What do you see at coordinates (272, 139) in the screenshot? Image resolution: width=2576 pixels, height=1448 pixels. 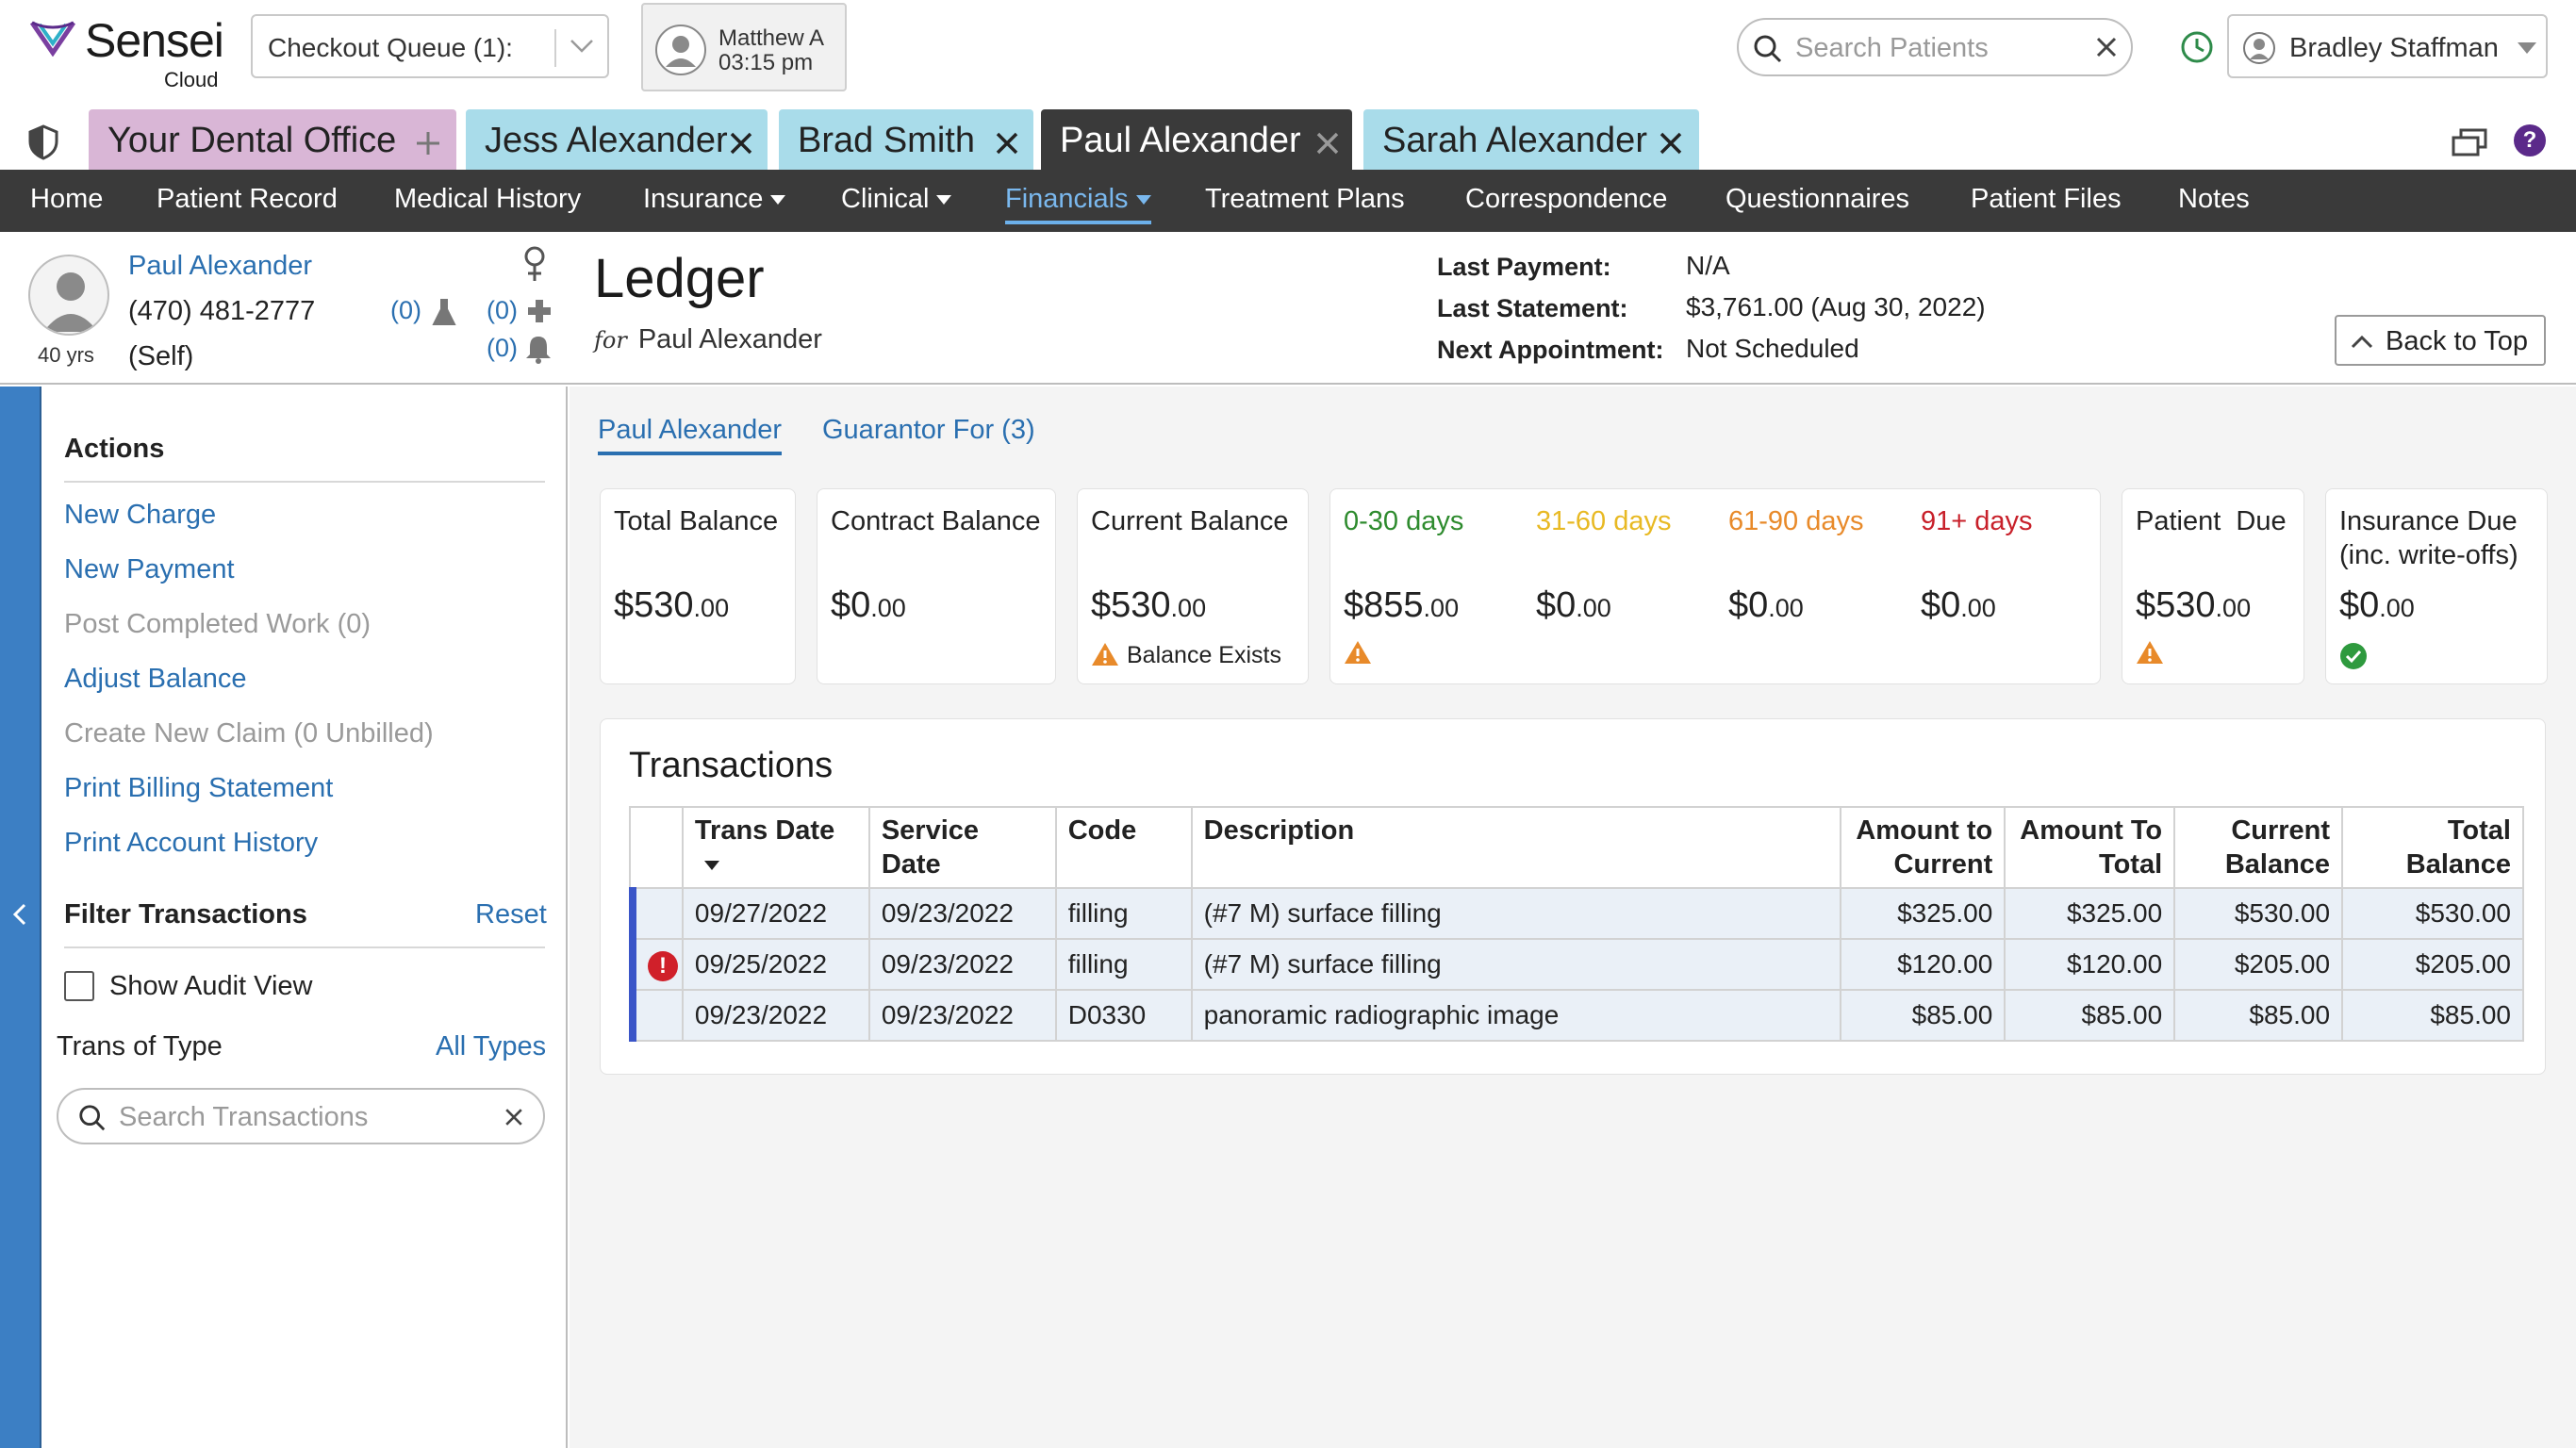 I see `tab-your-dental-office: Your Dental Office` at bounding box center [272, 139].